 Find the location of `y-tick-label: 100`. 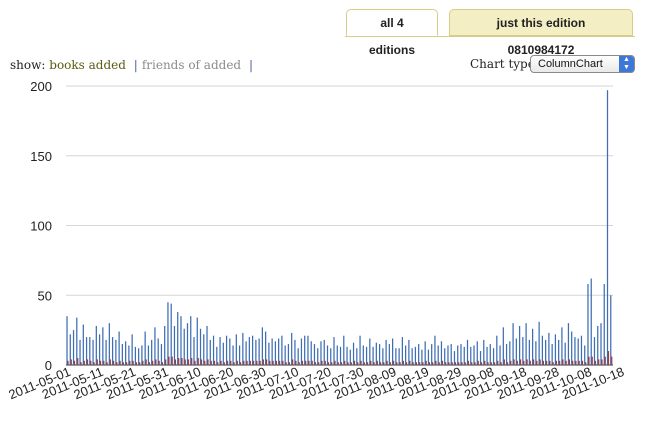

y-tick-label: 100 is located at coordinates (41, 226).